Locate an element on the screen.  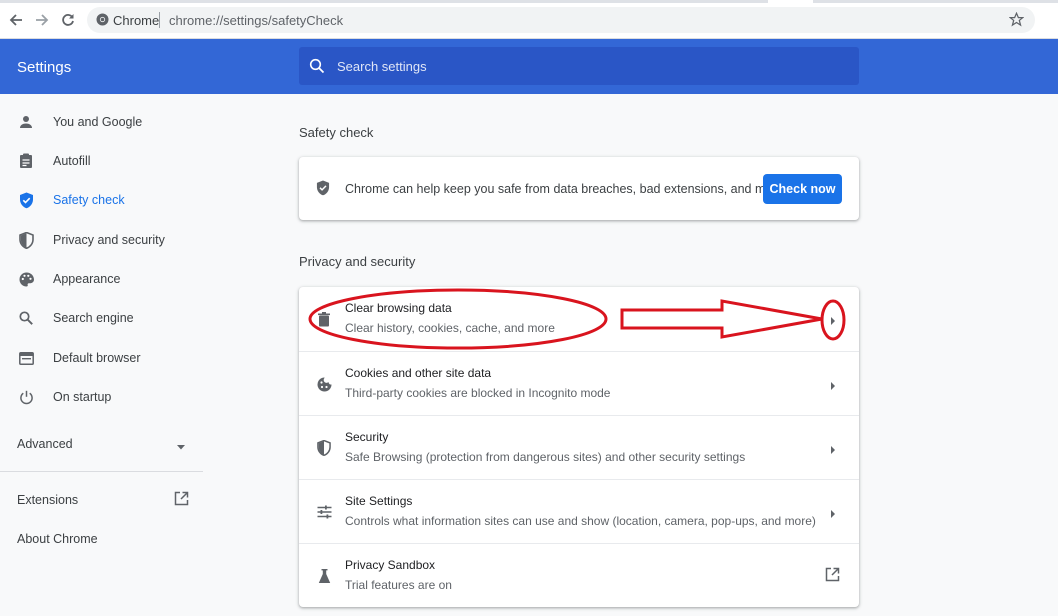
sidebar-item-on-startup: On startup is located at coordinates (105, 397).